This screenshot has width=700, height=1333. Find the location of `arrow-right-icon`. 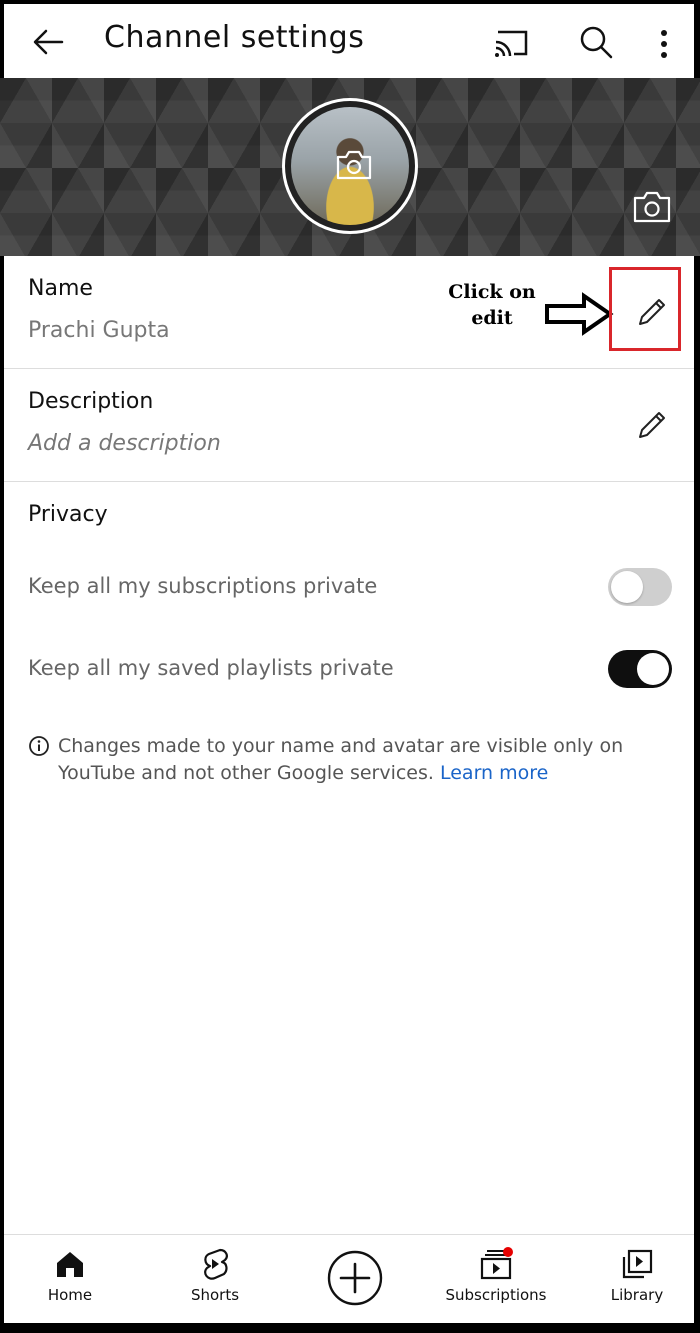

arrow-right-icon is located at coordinates (579, 314).